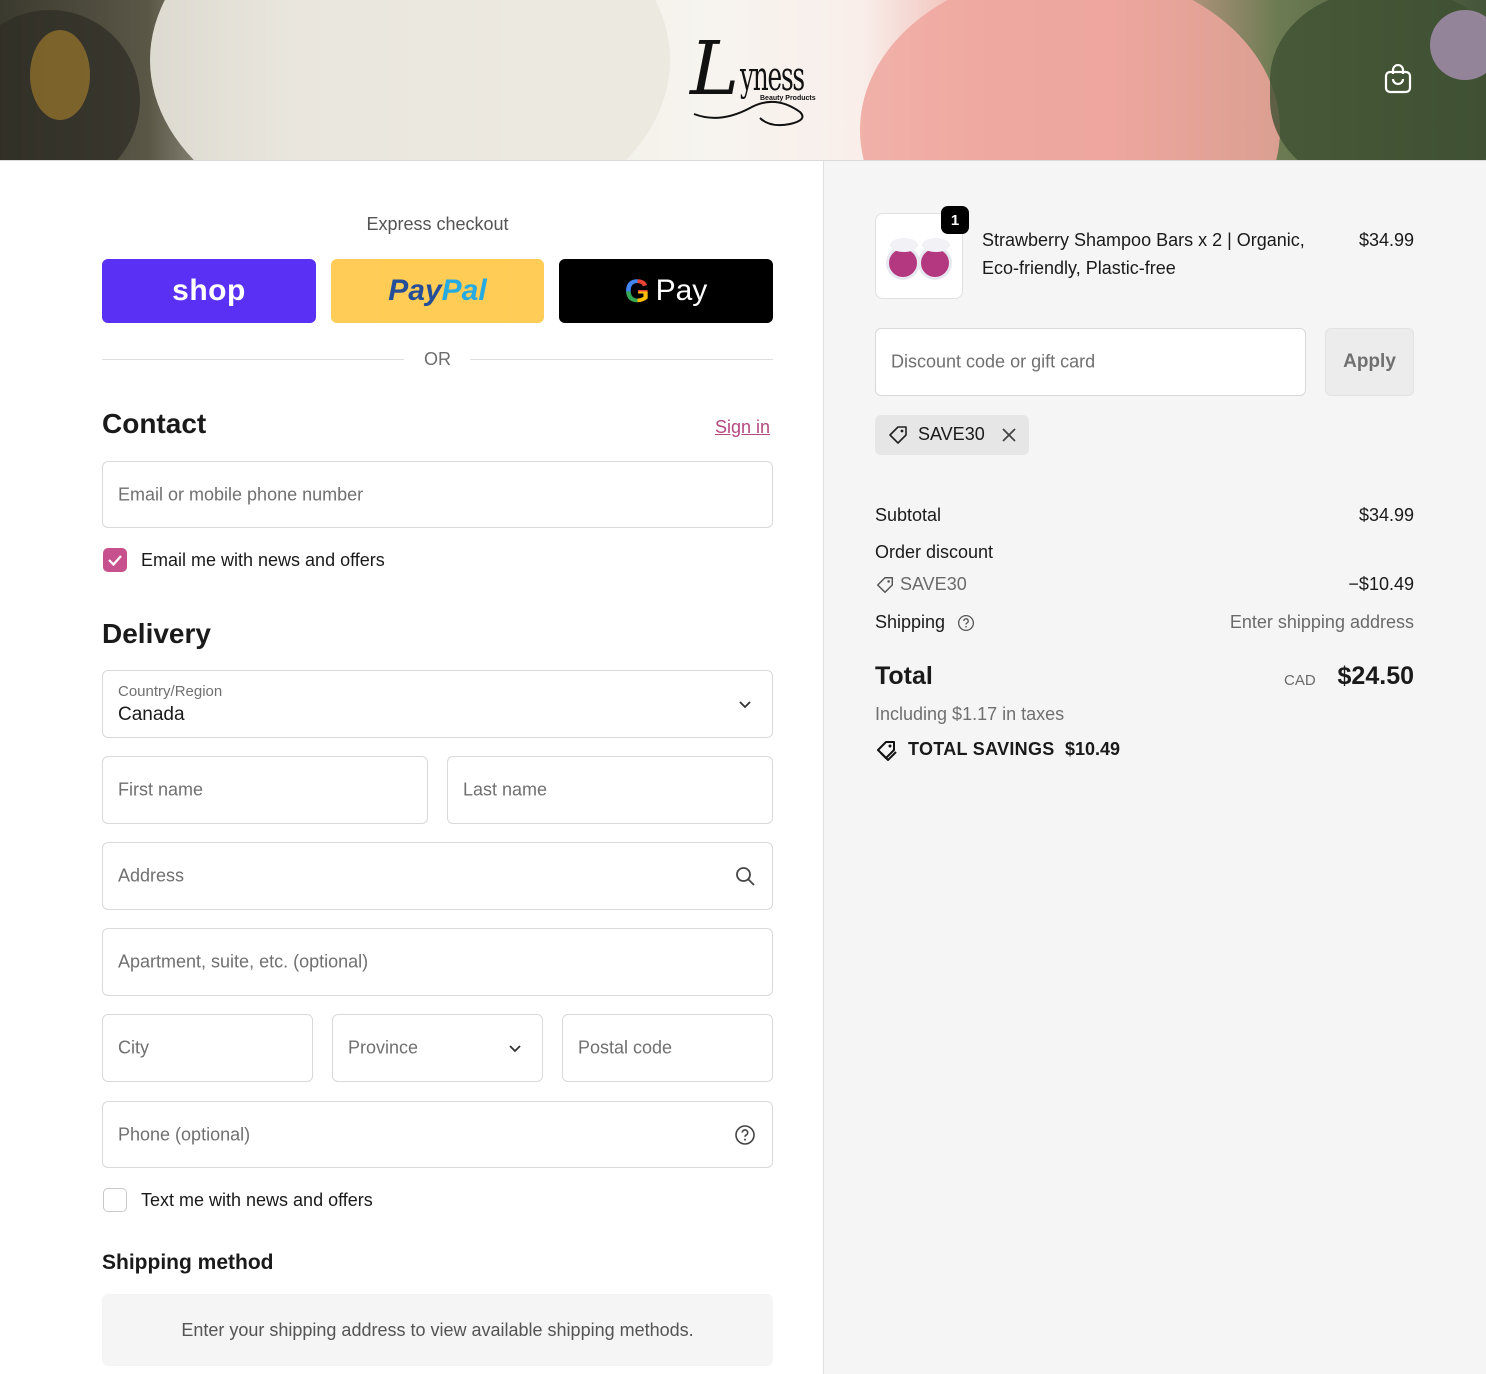 Image resolution: width=1486 pixels, height=1374 pixels. Describe the element at coordinates (757, 79) in the screenshot. I see `store-logo: L yness Beauty Products` at that location.